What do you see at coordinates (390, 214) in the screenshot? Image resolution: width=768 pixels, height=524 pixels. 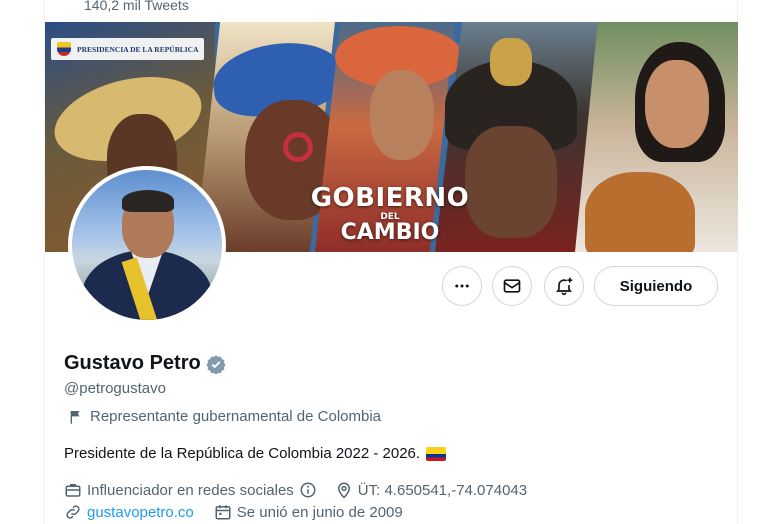 I see `banner-headline: GOBIERNO DEL CAMBIO` at bounding box center [390, 214].